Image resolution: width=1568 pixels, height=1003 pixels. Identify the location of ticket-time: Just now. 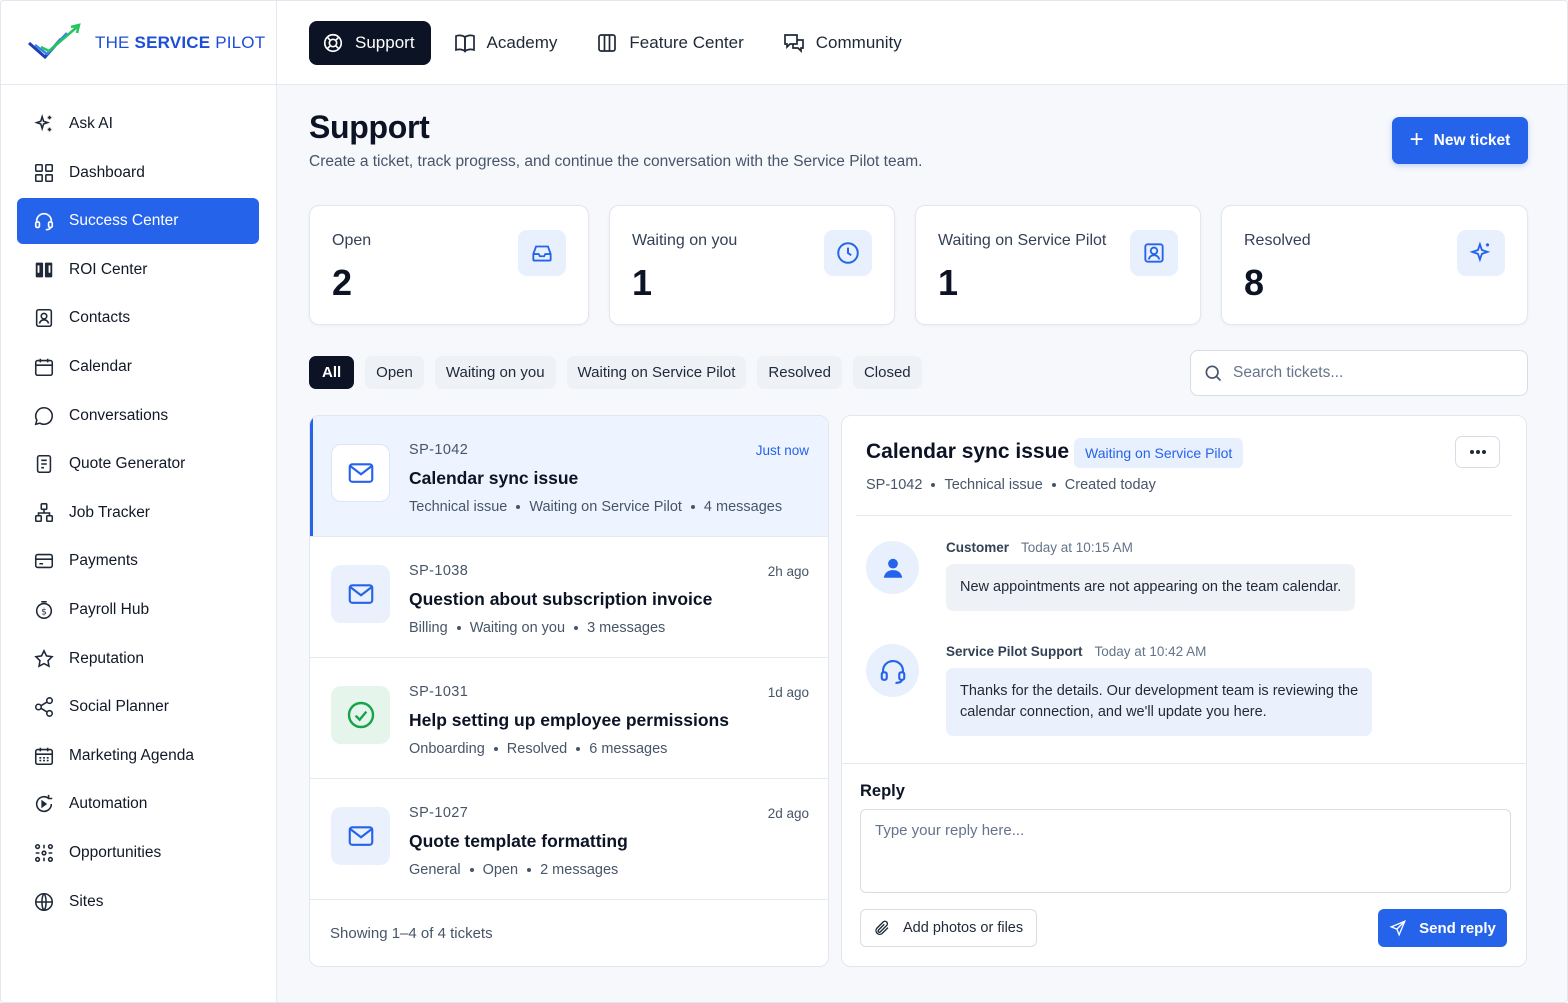
(782, 450).